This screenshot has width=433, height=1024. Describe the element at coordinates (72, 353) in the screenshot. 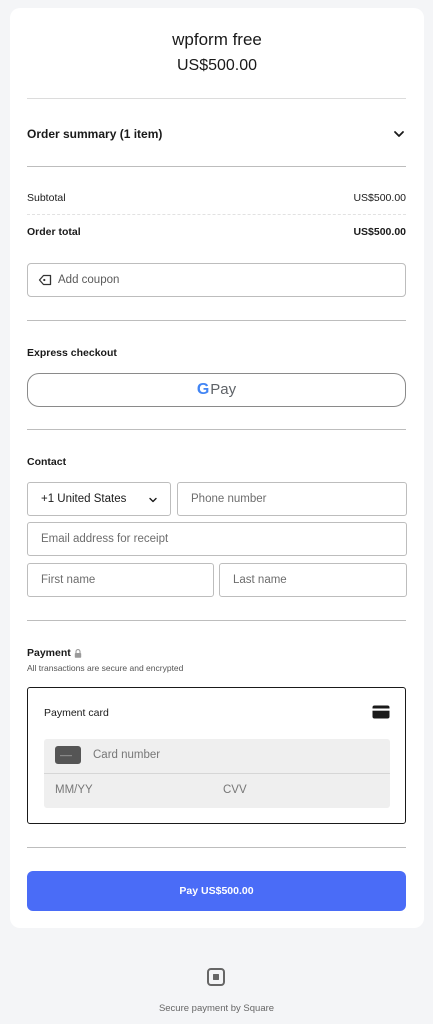

I see `express-checkout-label: Express checkout` at that location.